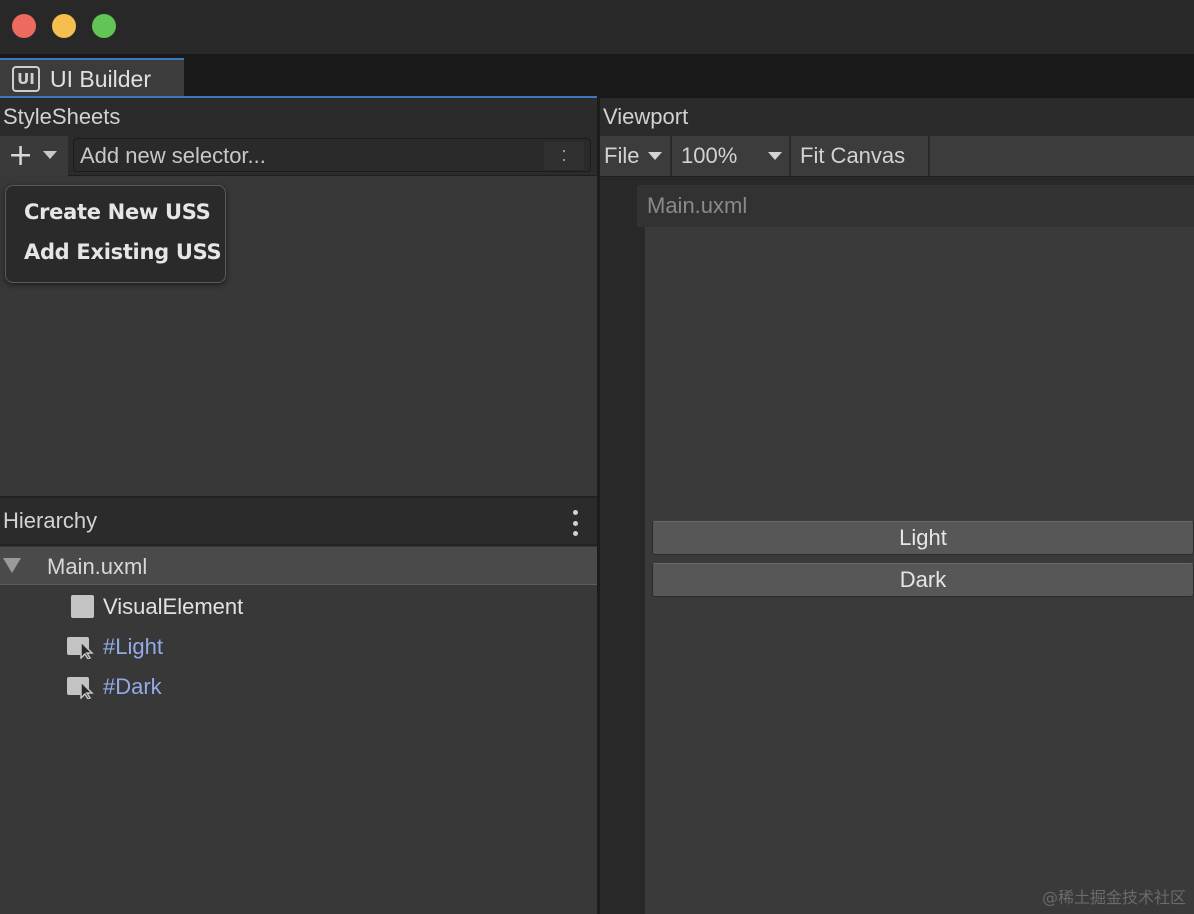  What do you see at coordinates (115, 260) in the screenshot?
I see `menu-item-add-existing-uss: Add Existing USS` at bounding box center [115, 260].